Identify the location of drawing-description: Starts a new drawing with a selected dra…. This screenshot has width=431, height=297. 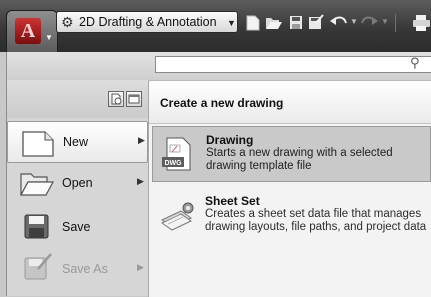
(299, 159).